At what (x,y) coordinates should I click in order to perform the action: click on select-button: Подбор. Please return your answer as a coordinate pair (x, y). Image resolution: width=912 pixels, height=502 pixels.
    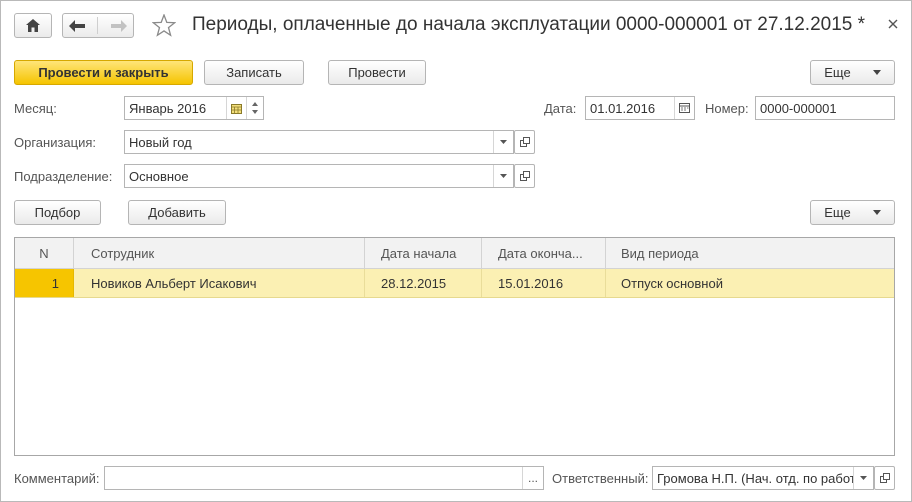
    Looking at the image, I should click on (57, 212).